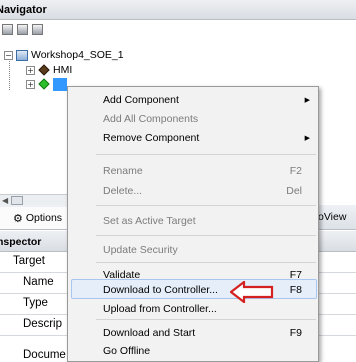 The image size is (356, 362). I want to click on tree-node-project: − Workshop4_SOE_1, so click(64, 55).